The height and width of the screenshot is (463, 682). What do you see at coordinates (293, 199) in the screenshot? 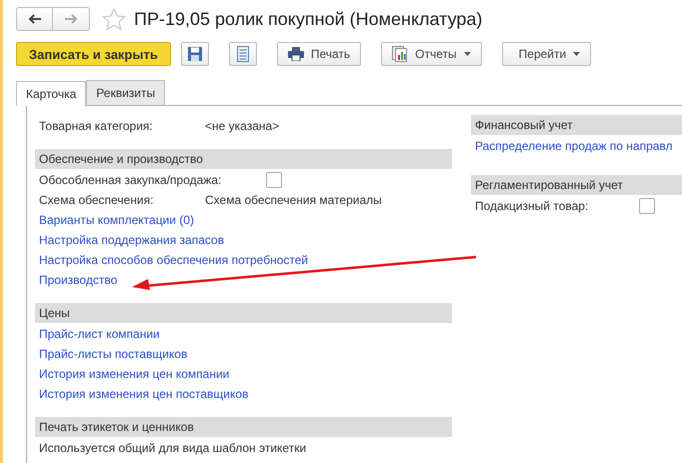
I see `field-value: Схема обеспечения материалы` at bounding box center [293, 199].